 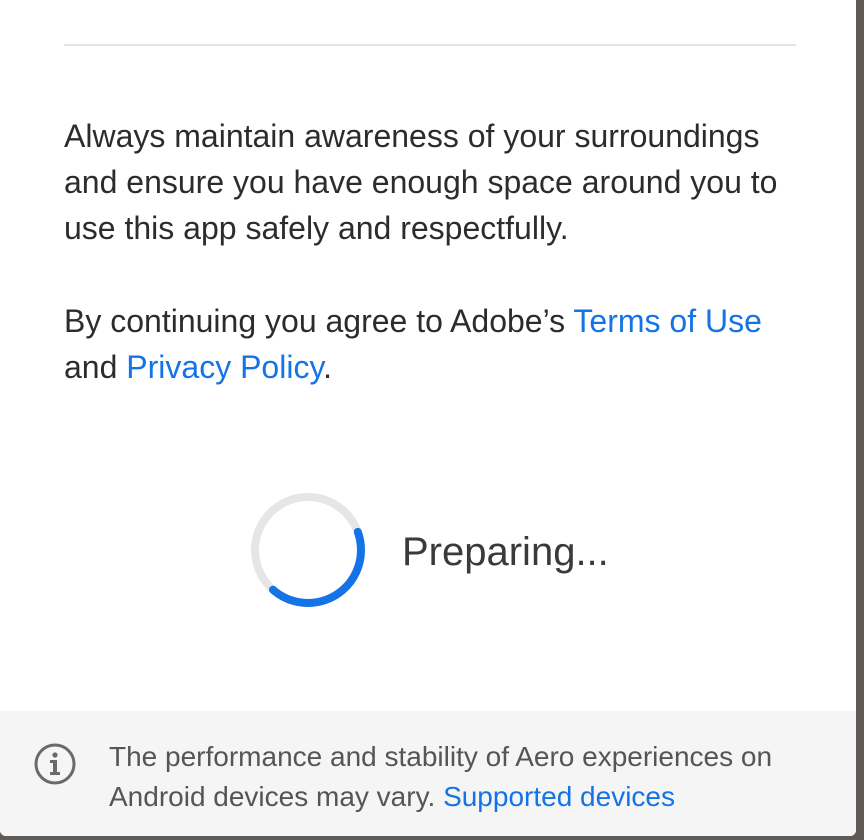 What do you see at coordinates (95, 367) in the screenshot?
I see `agree-middle: and` at bounding box center [95, 367].